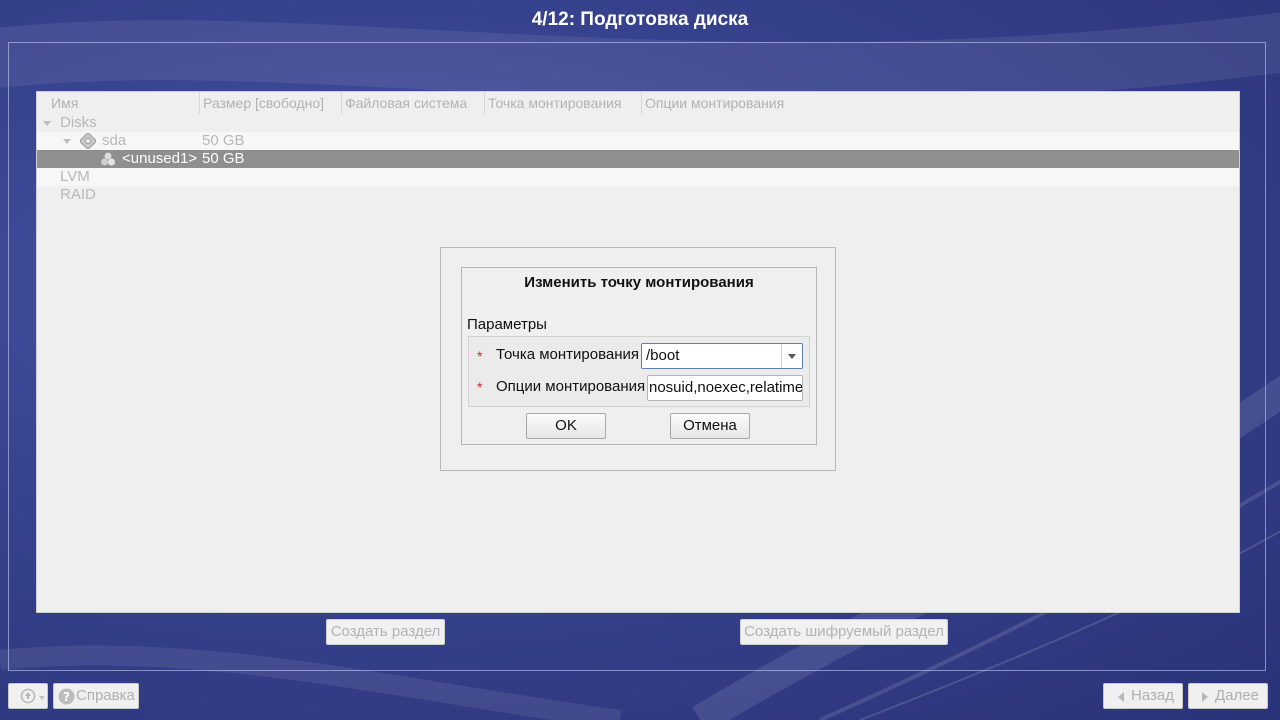 Image resolution: width=1280 pixels, height=720 pixels. I want to click on row-name: Disks, so click(78, 122).